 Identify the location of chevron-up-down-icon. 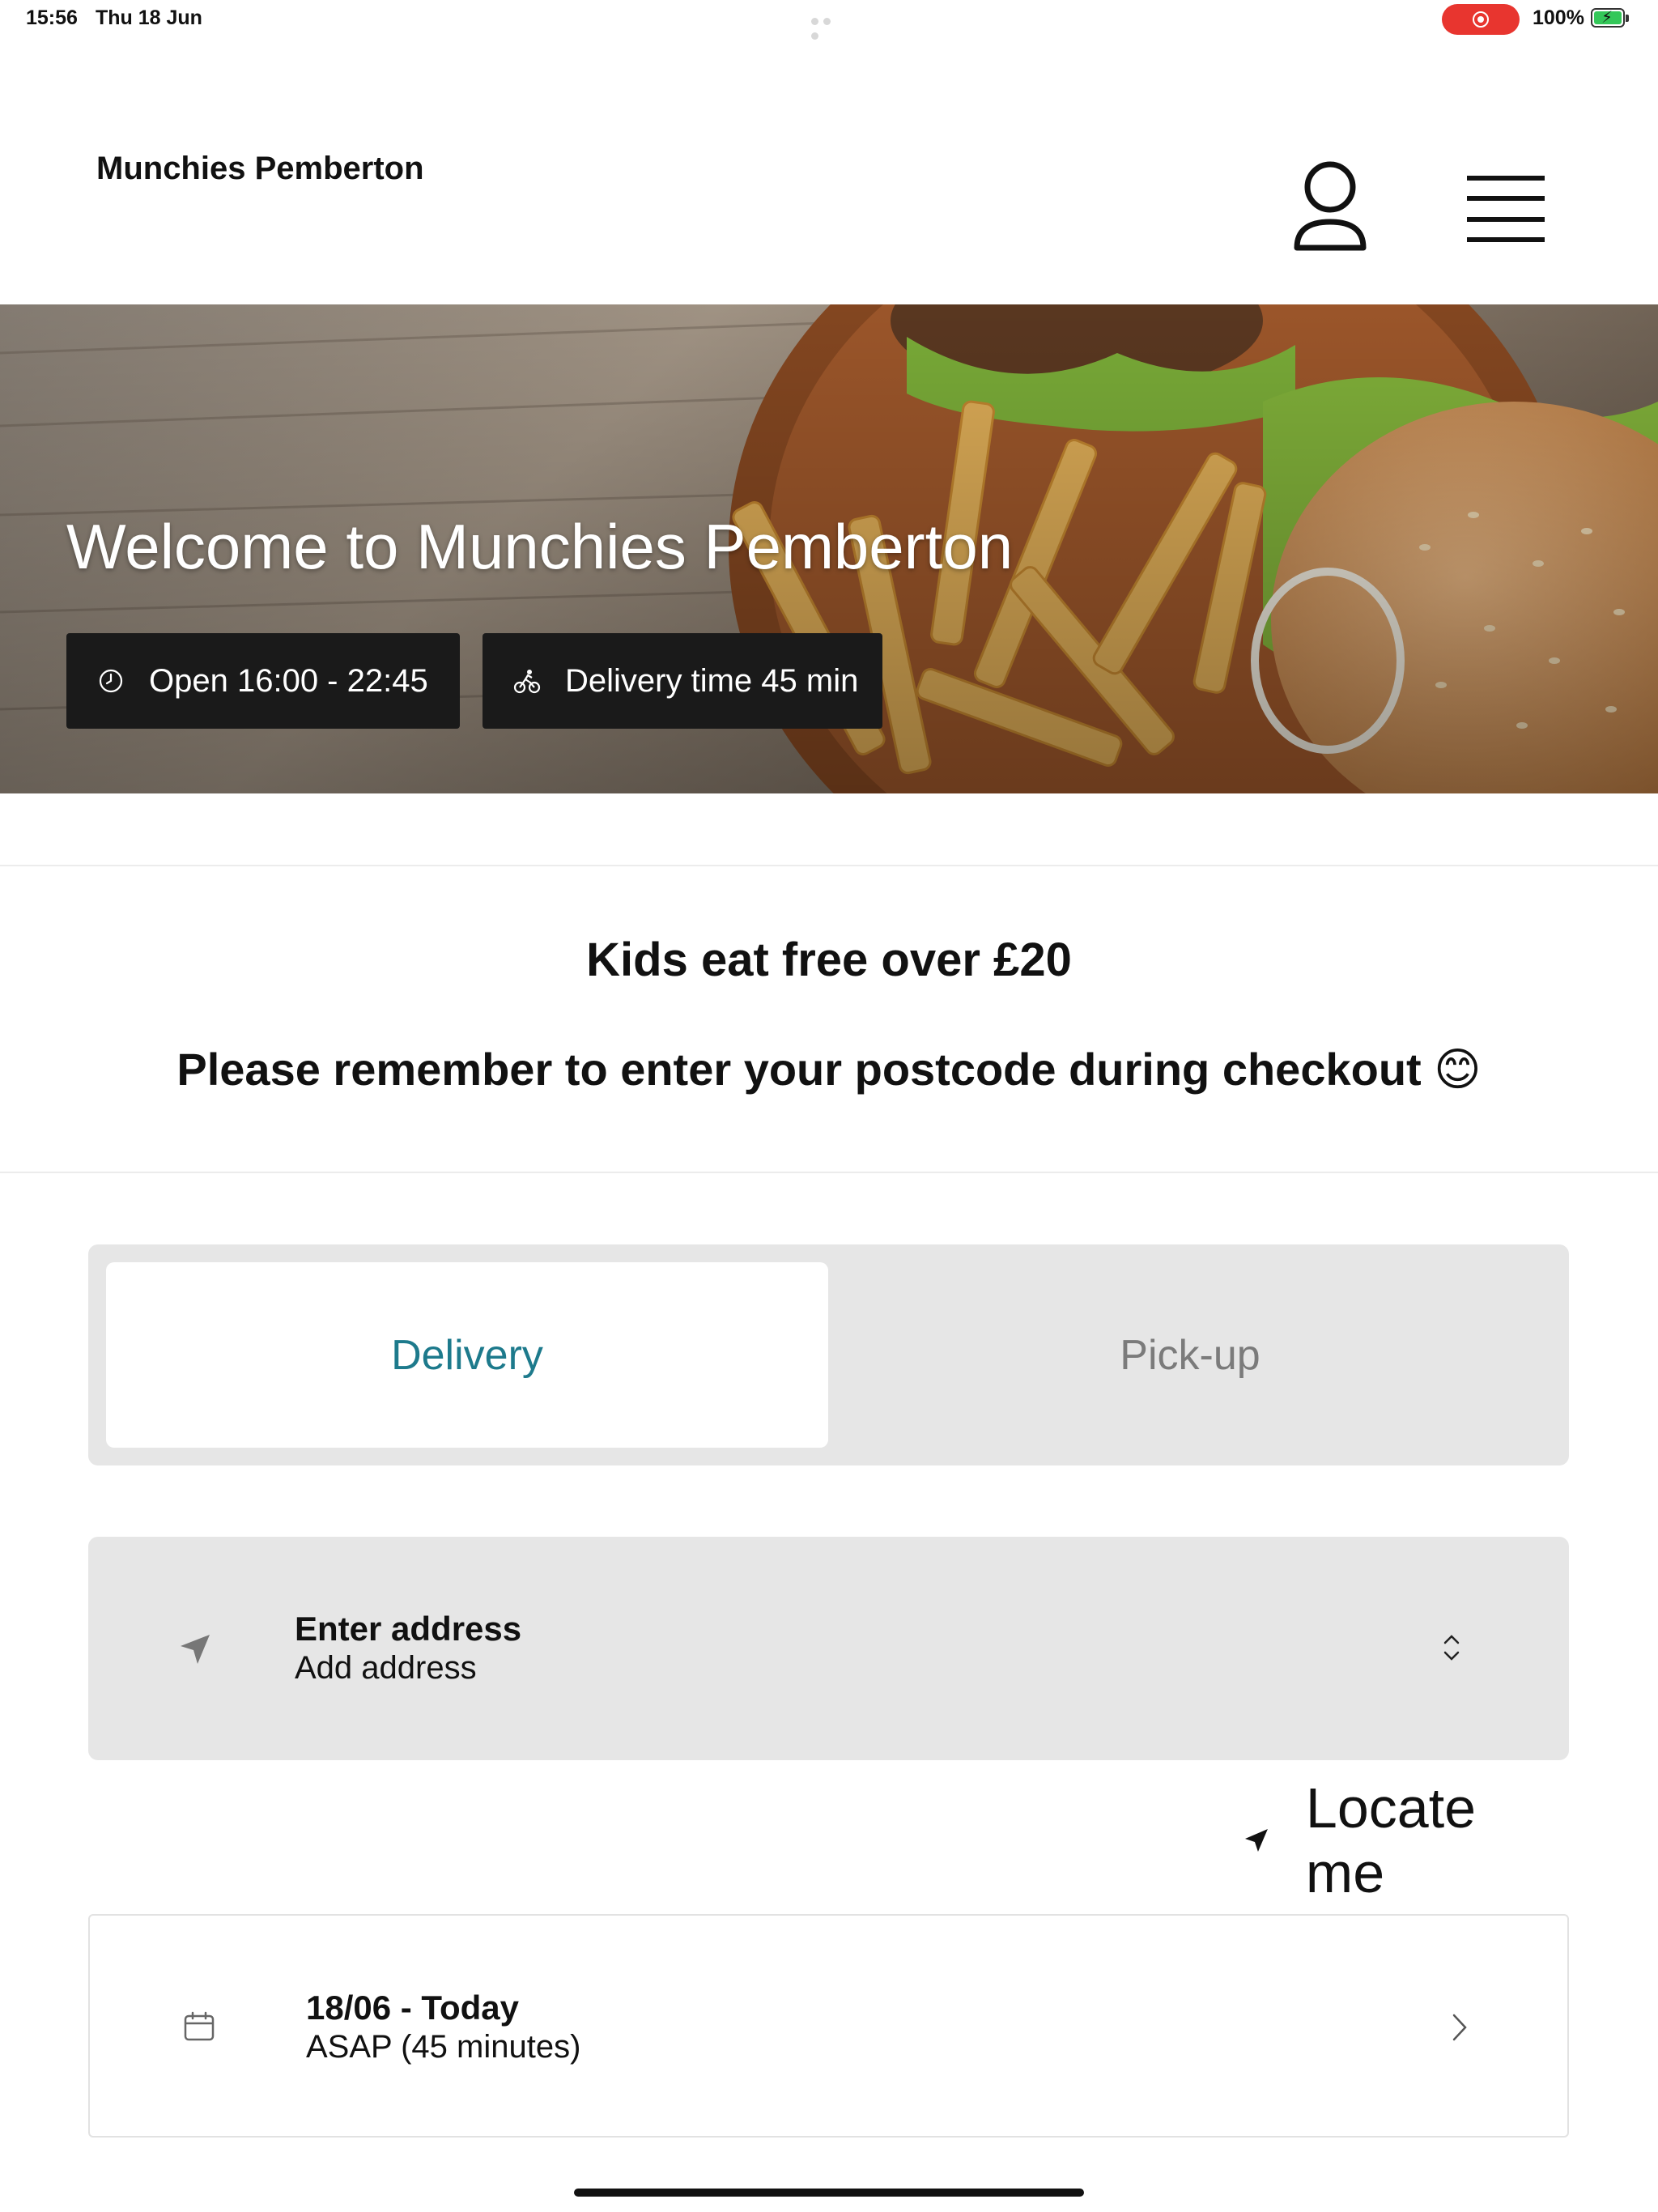
(1451, 1648).